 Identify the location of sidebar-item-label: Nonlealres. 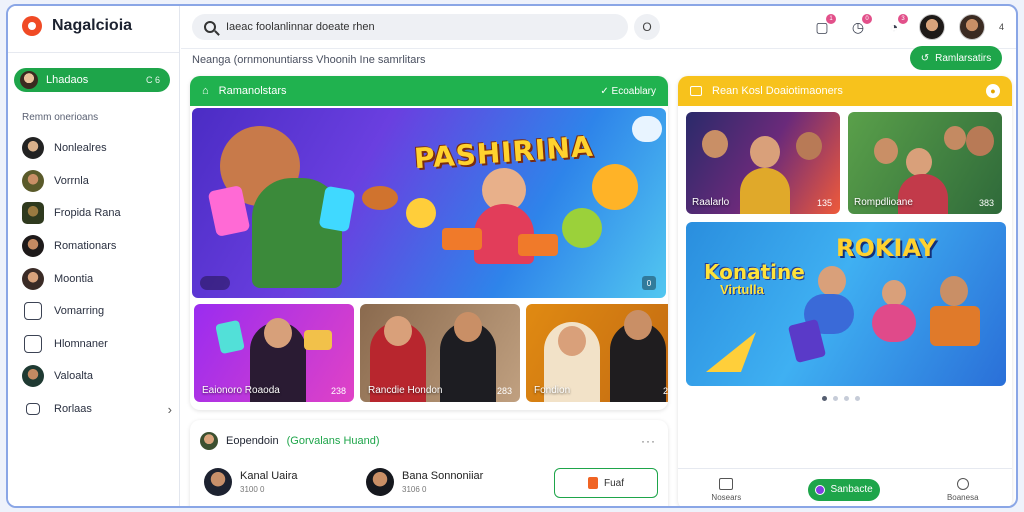
(80, 148).